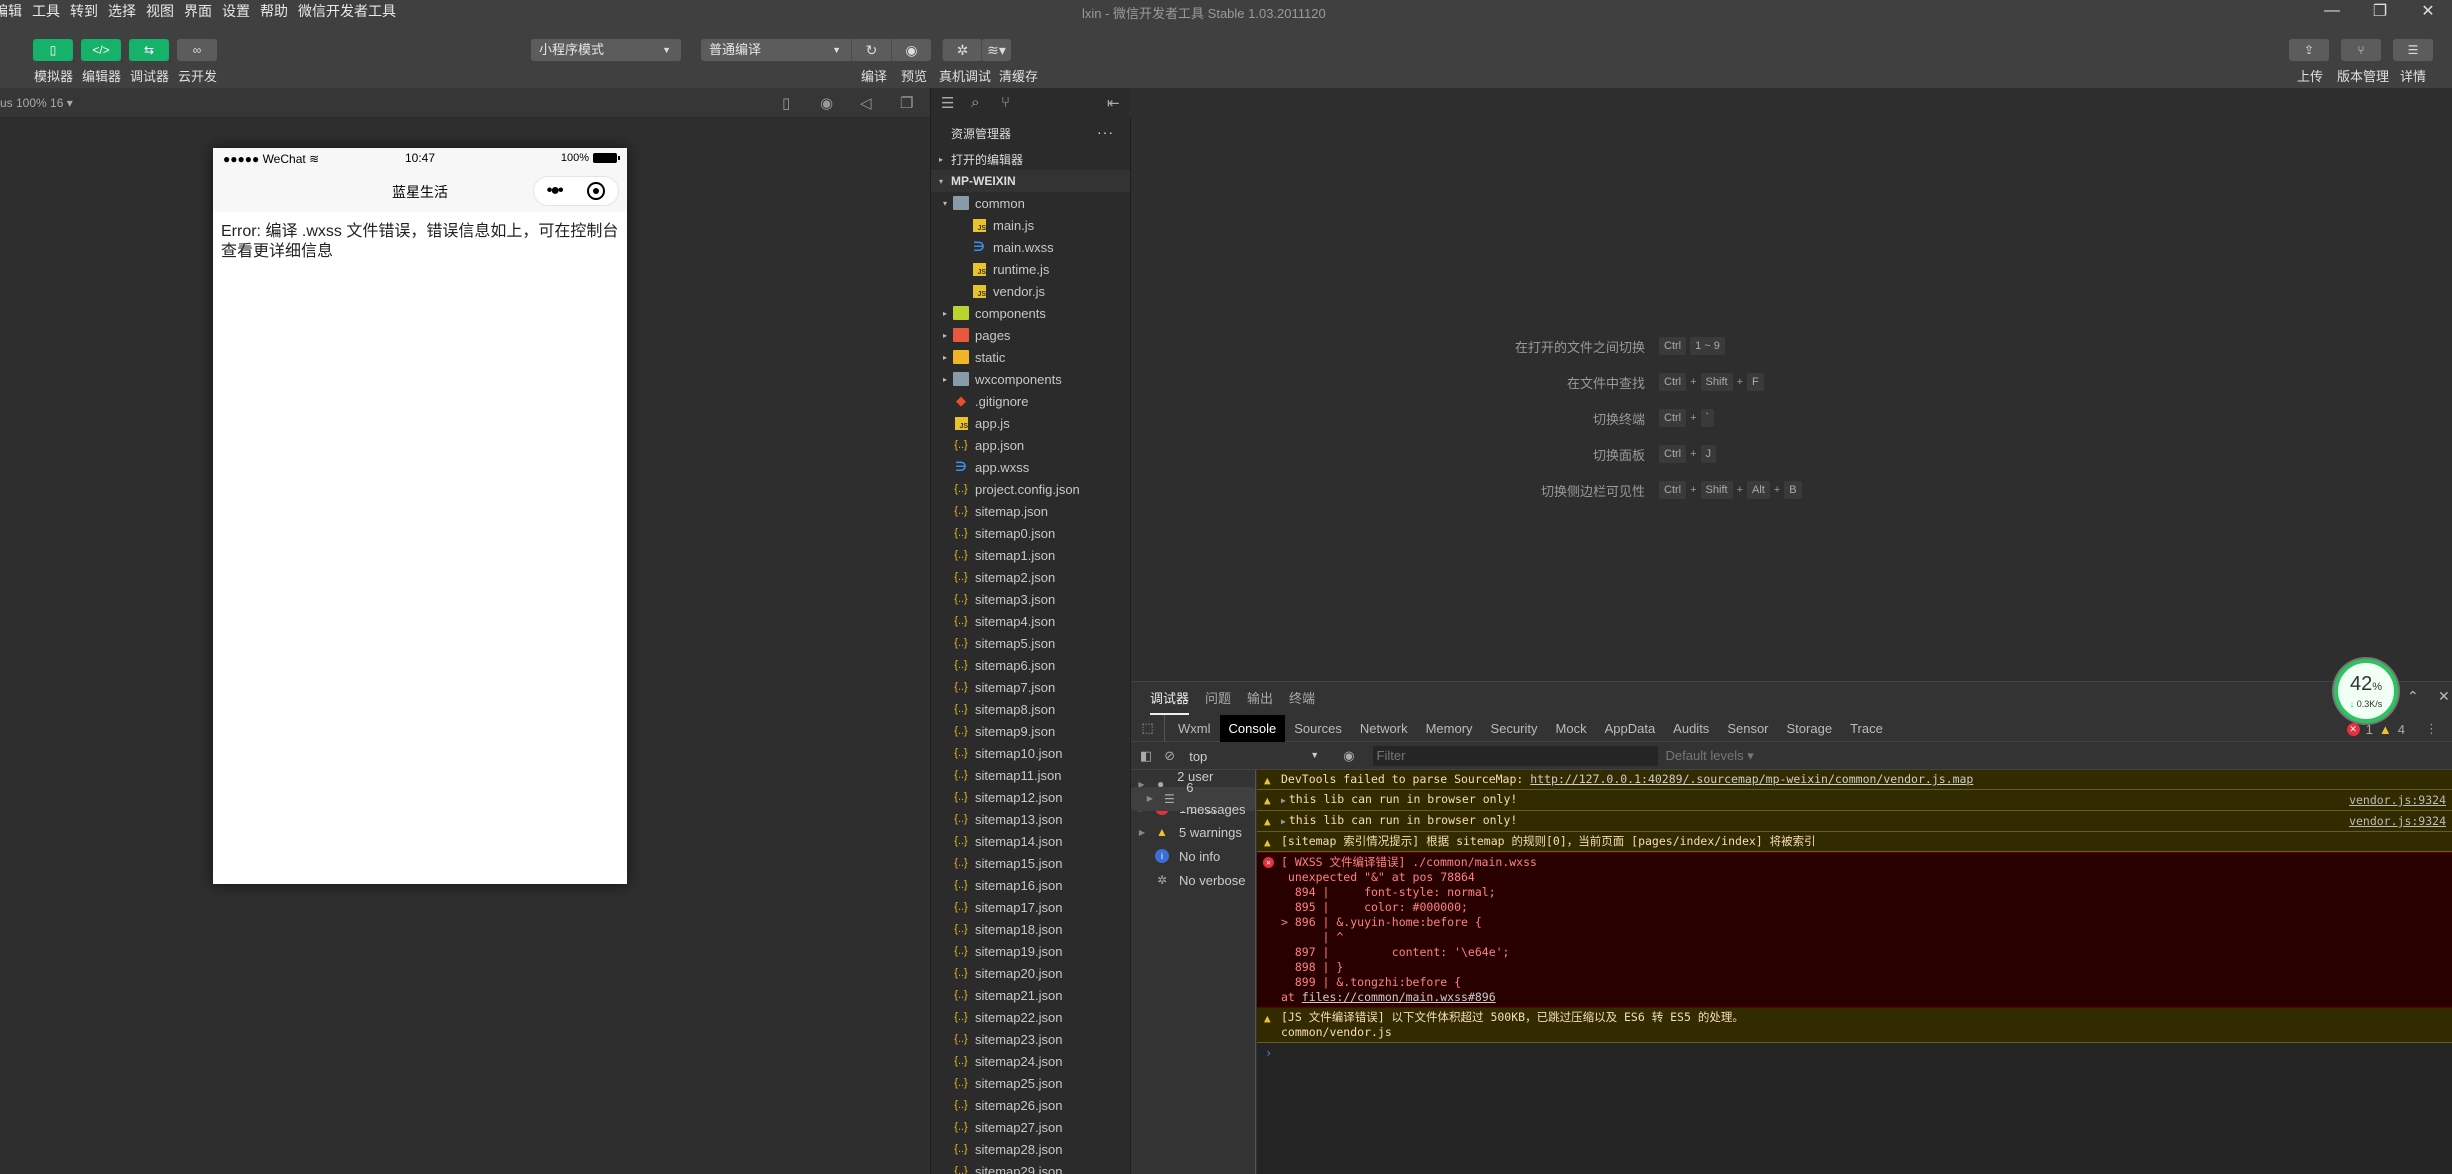 This screenshot has width=2452, height=1174. What do you see at coordinates (1030, 379) in the screenshot?
I see `tree-item: ▸ wxcomponents` at bounding box center [1030, 379].